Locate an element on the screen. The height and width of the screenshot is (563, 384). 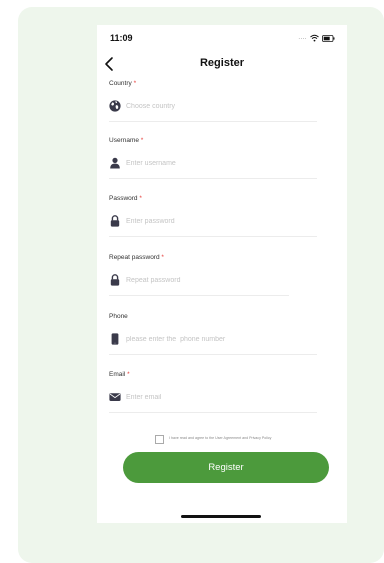
repeat-password-divider is located at coordinates (199, 295).